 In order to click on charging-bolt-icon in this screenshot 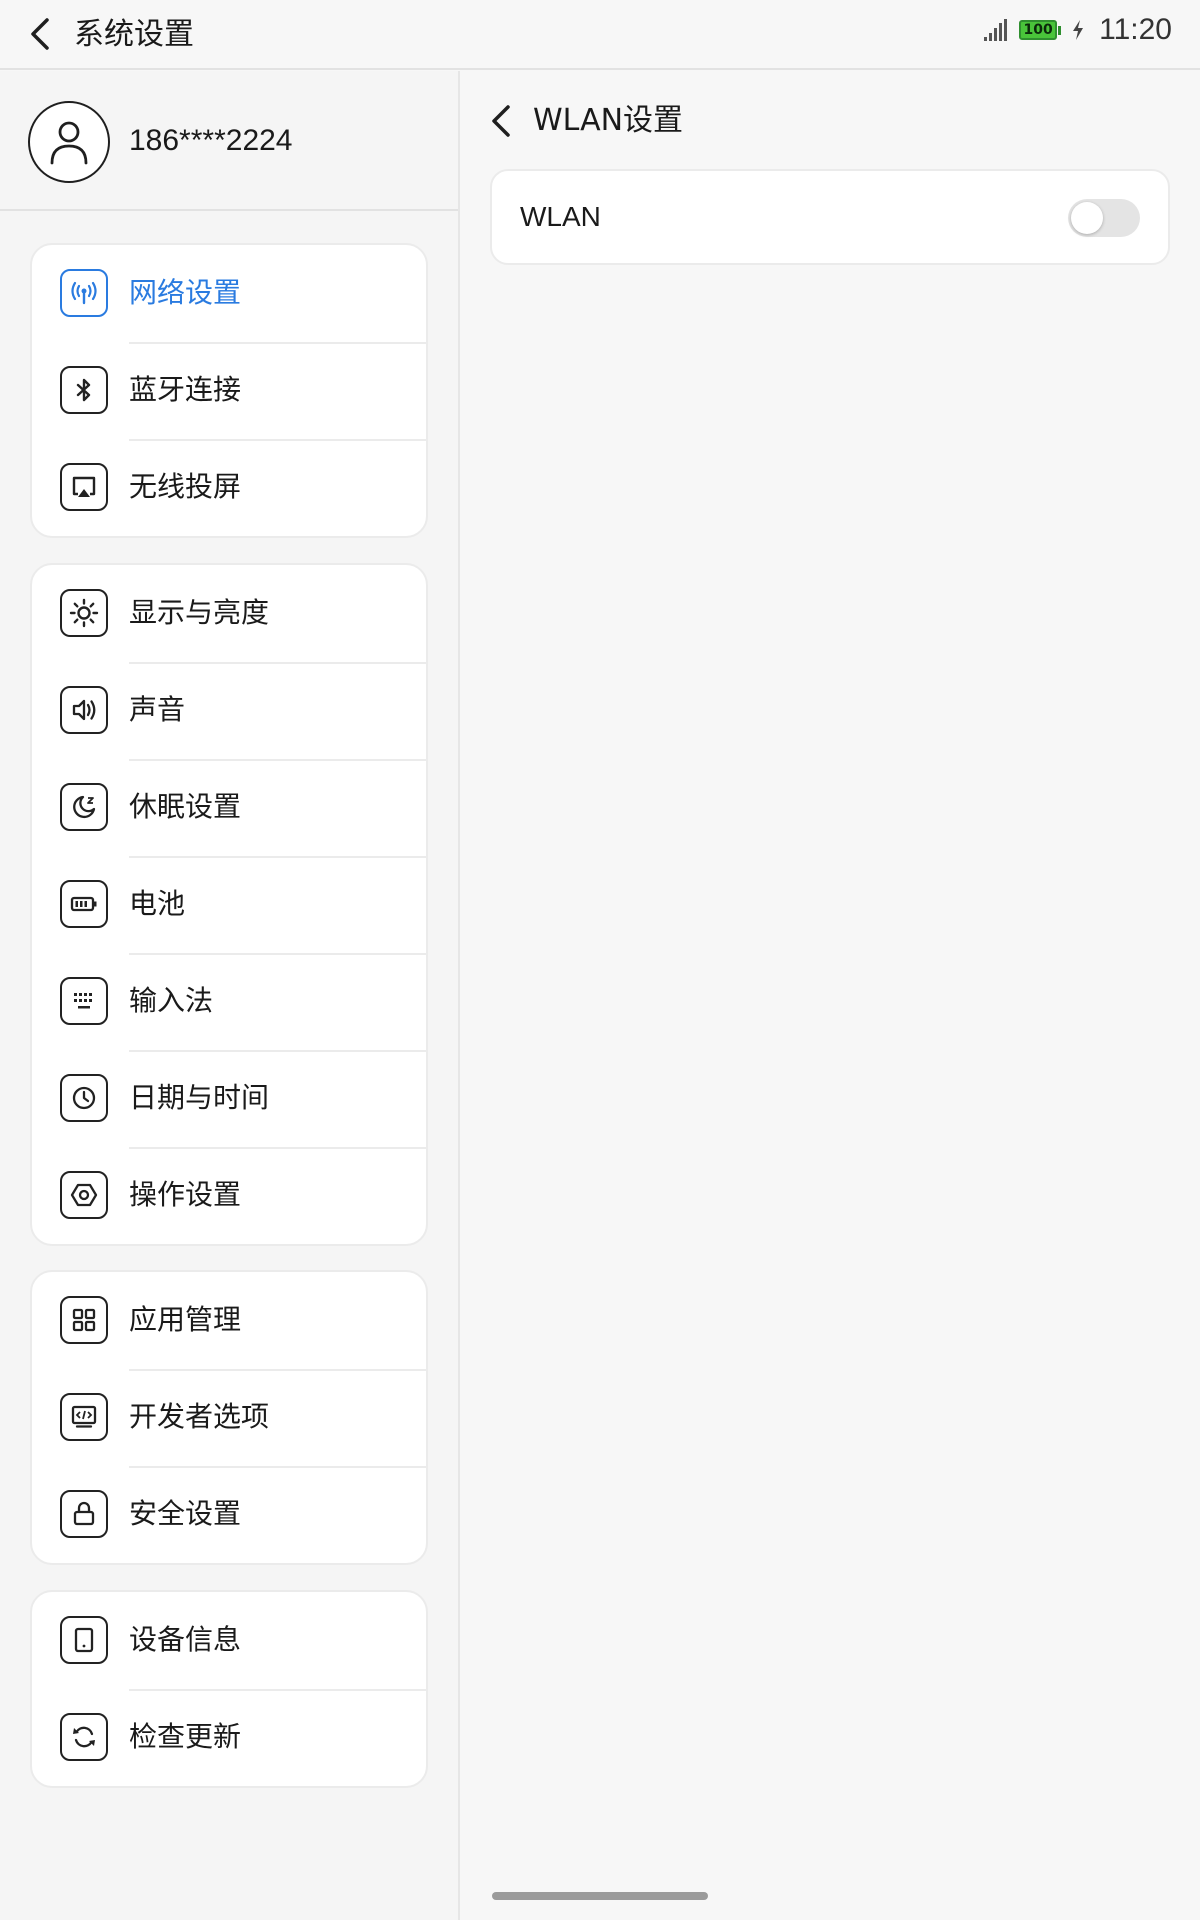, I will do `click(1078, 30)`.